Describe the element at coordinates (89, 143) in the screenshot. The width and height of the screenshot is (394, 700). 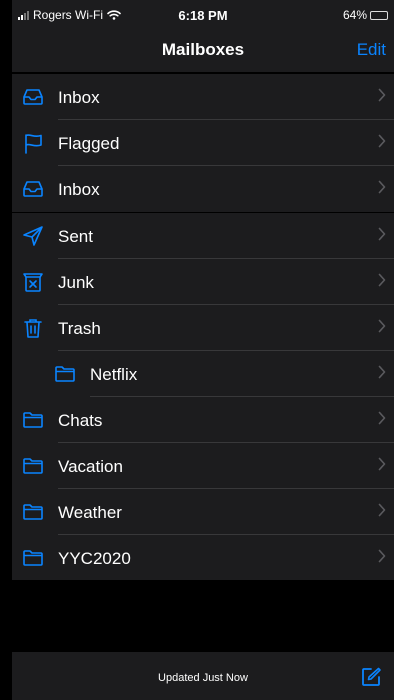
I see `mailbox-label: Flagged` at that location.